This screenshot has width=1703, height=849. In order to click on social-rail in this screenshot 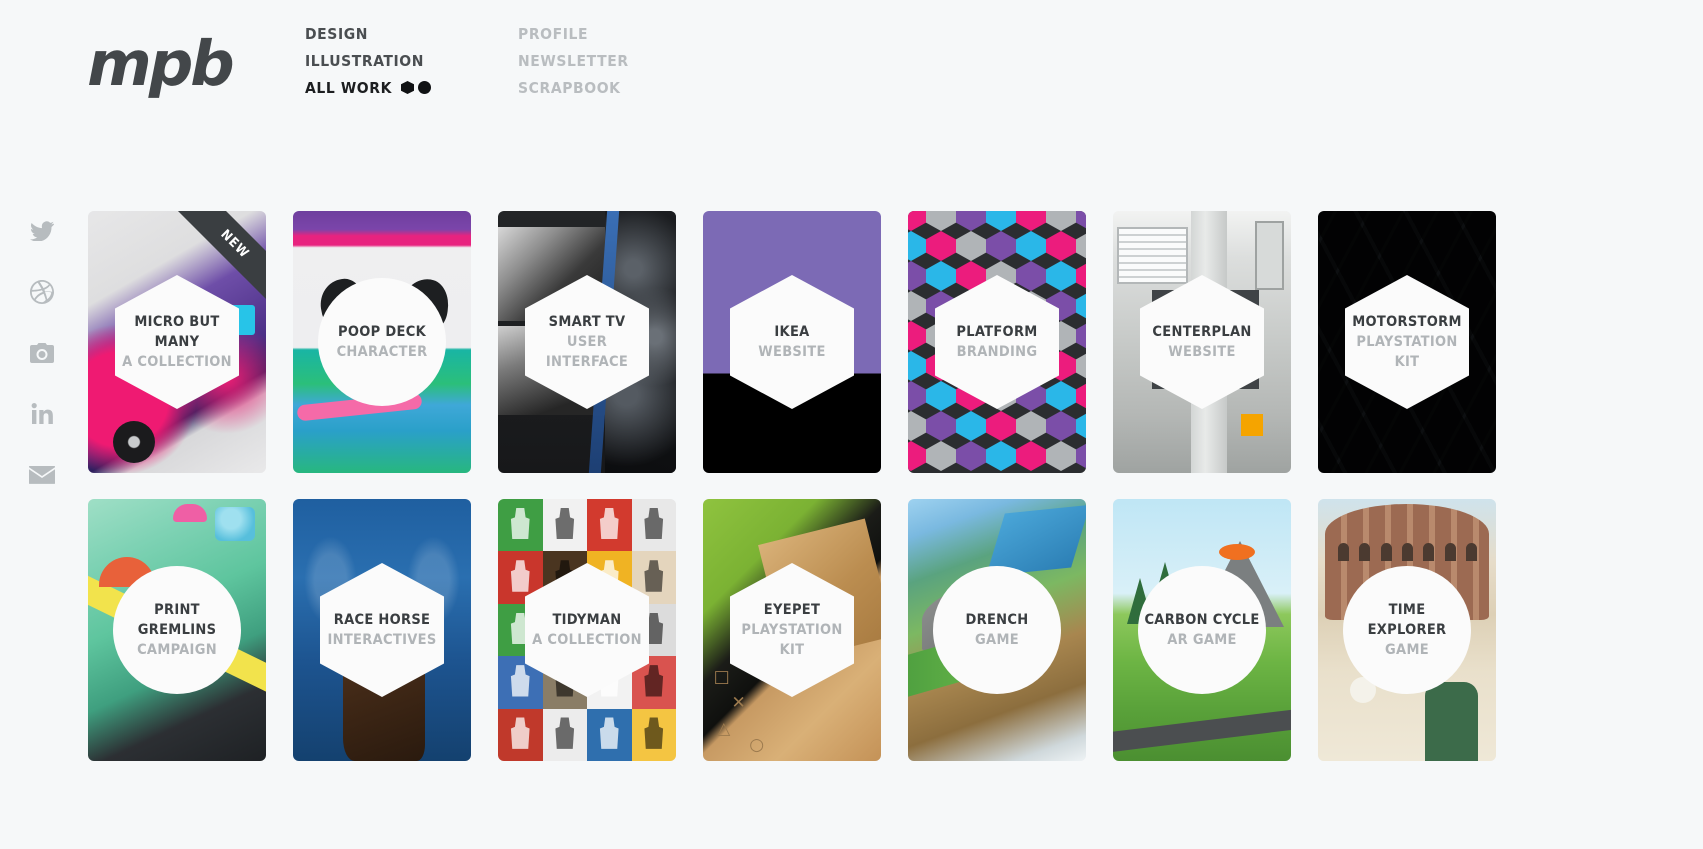, I will do `click(42, 352)`.